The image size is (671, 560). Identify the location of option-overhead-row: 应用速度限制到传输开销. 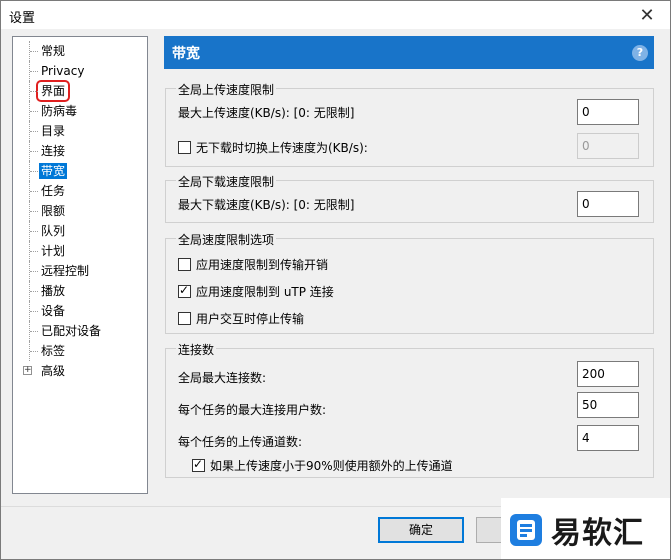
(253, 264).